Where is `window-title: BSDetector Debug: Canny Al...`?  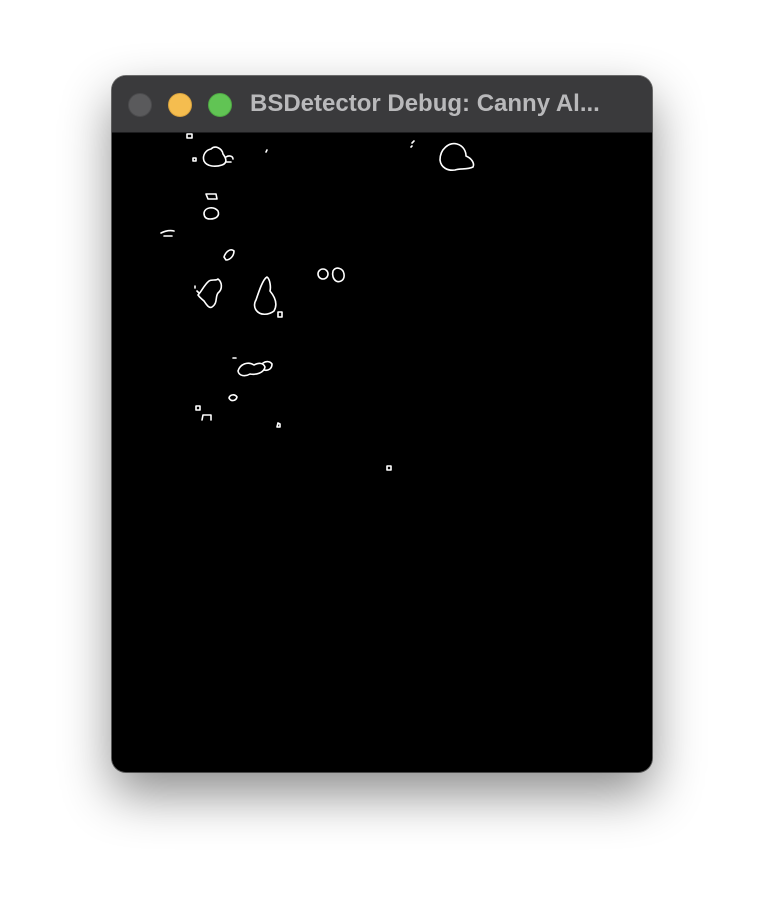 window-title: BSDetector Debug: Canny Al... is located at coordinates (425, 103).